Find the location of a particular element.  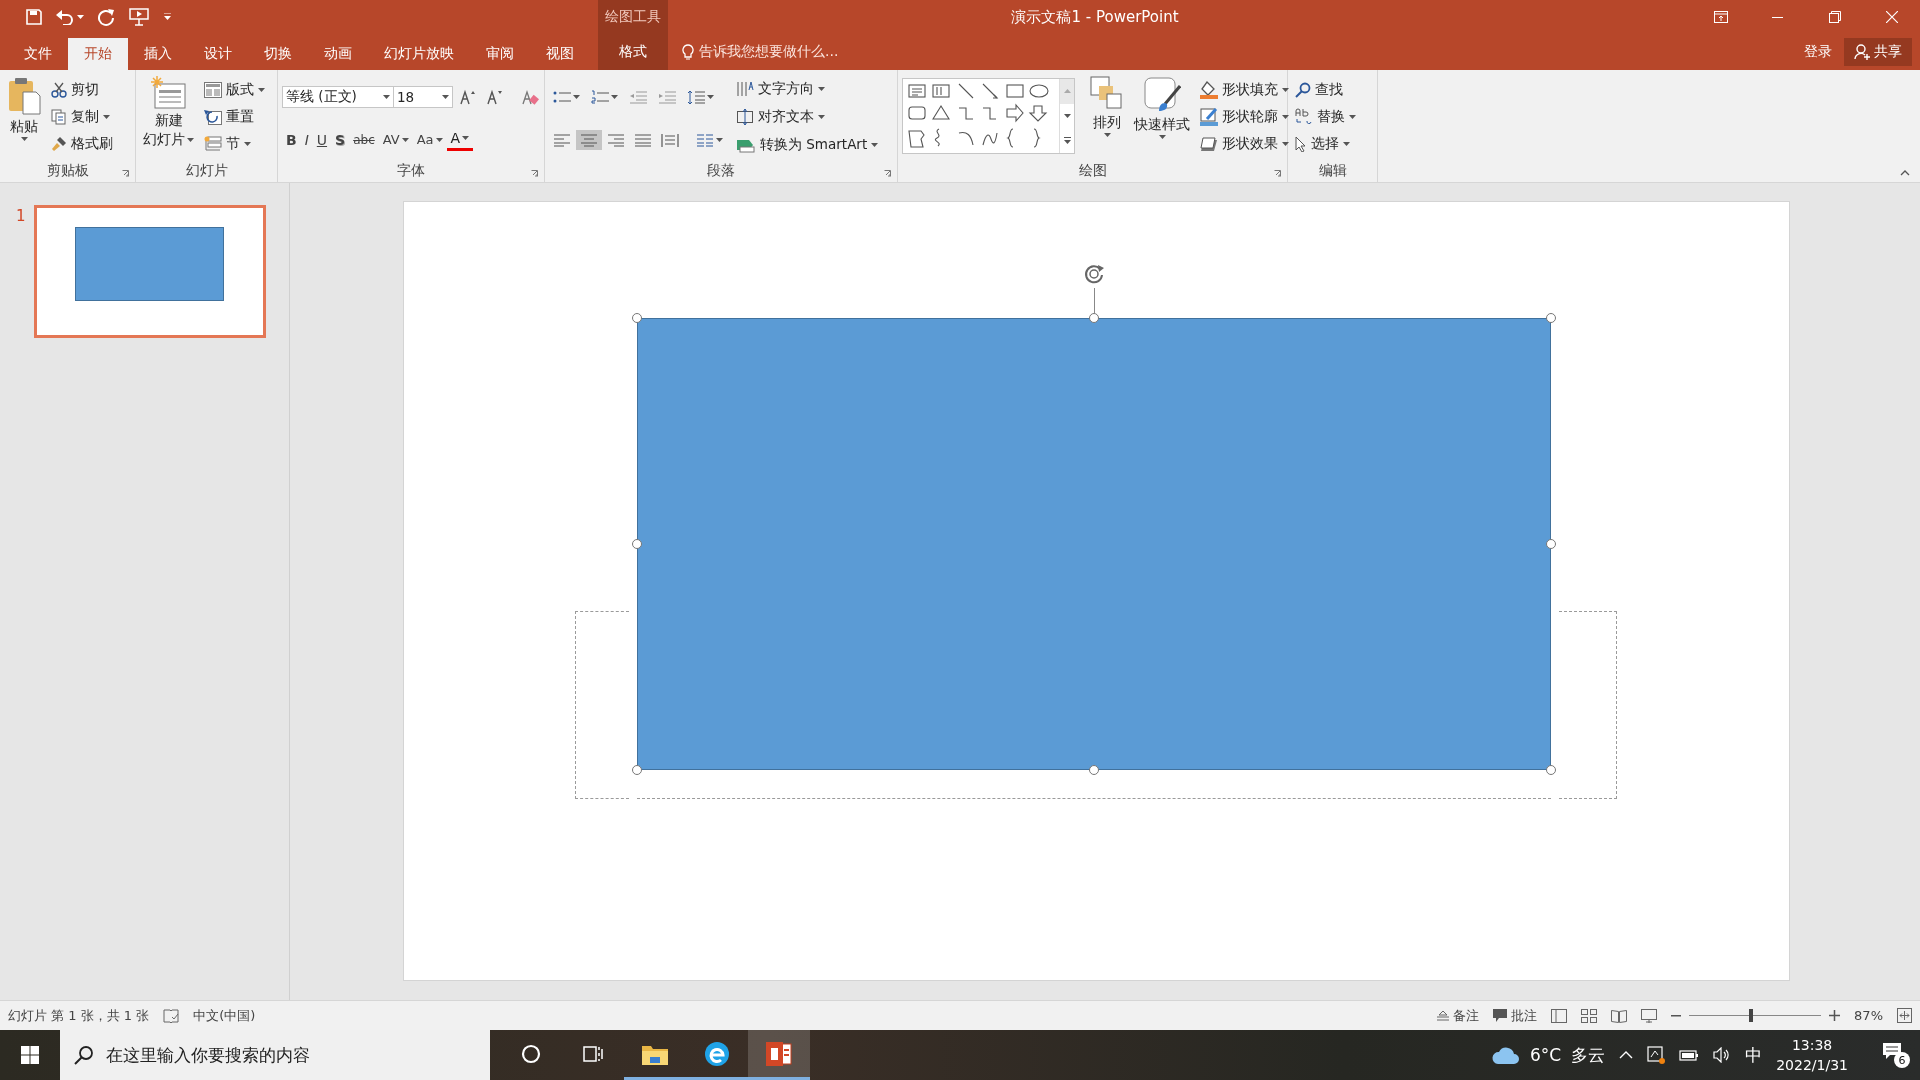

change-case-button: Aa is located at coordinates (429, 139).